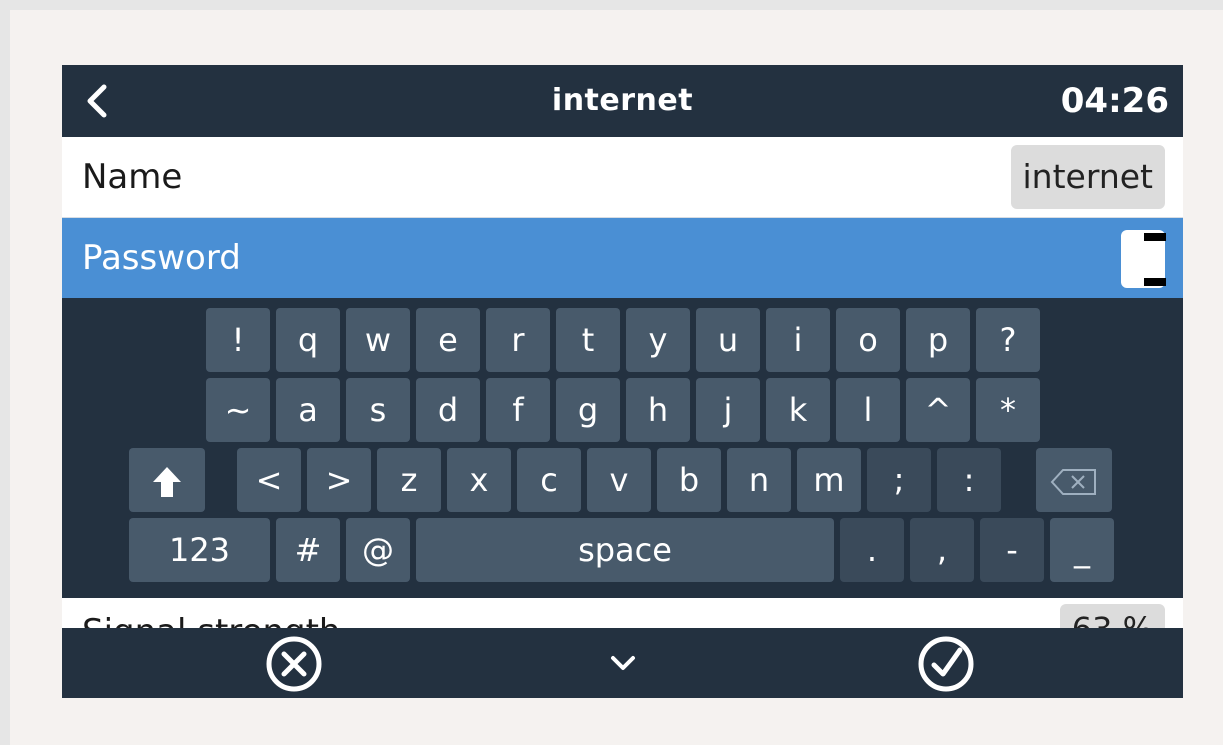 This screenshot has width=1223, height=745. Describe the element at coordinates (378, 340) in the screenshot. I see `key-w: w` at that location.